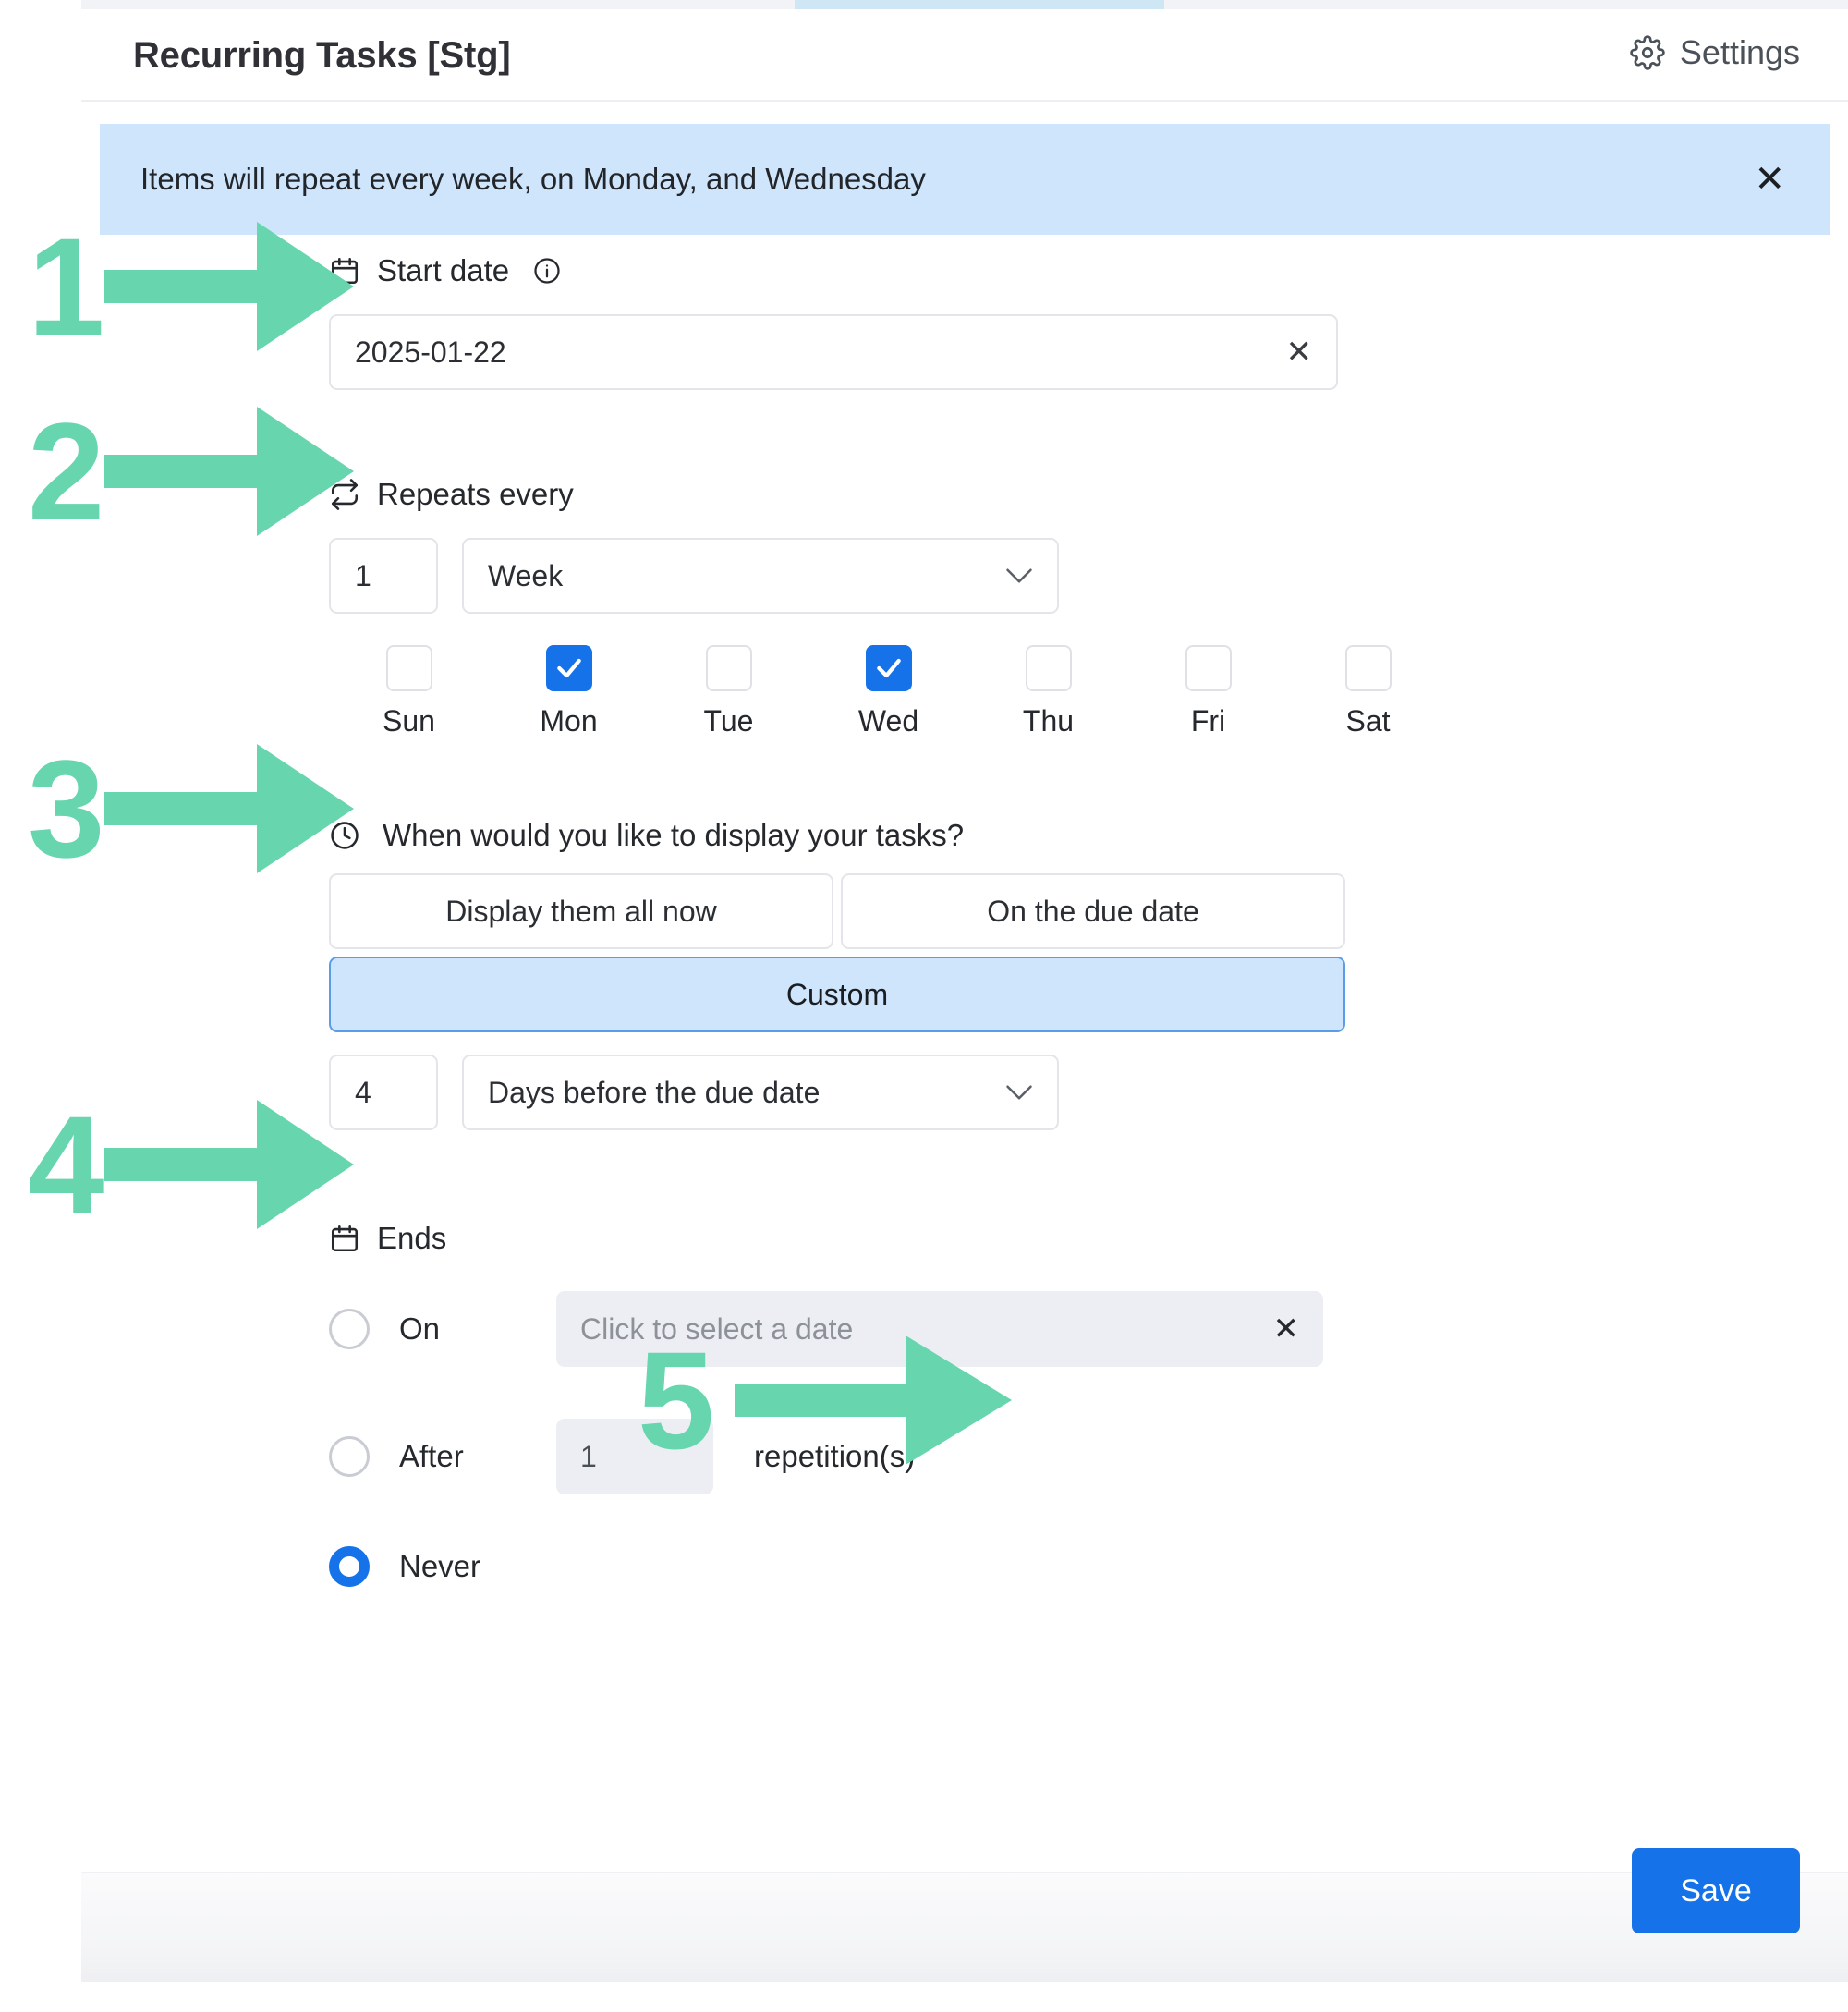 The image size is (1848, 2012). Describe the element at coordinates (349, 1456) in the screenshot. I see `radio-ends-after` at that location.